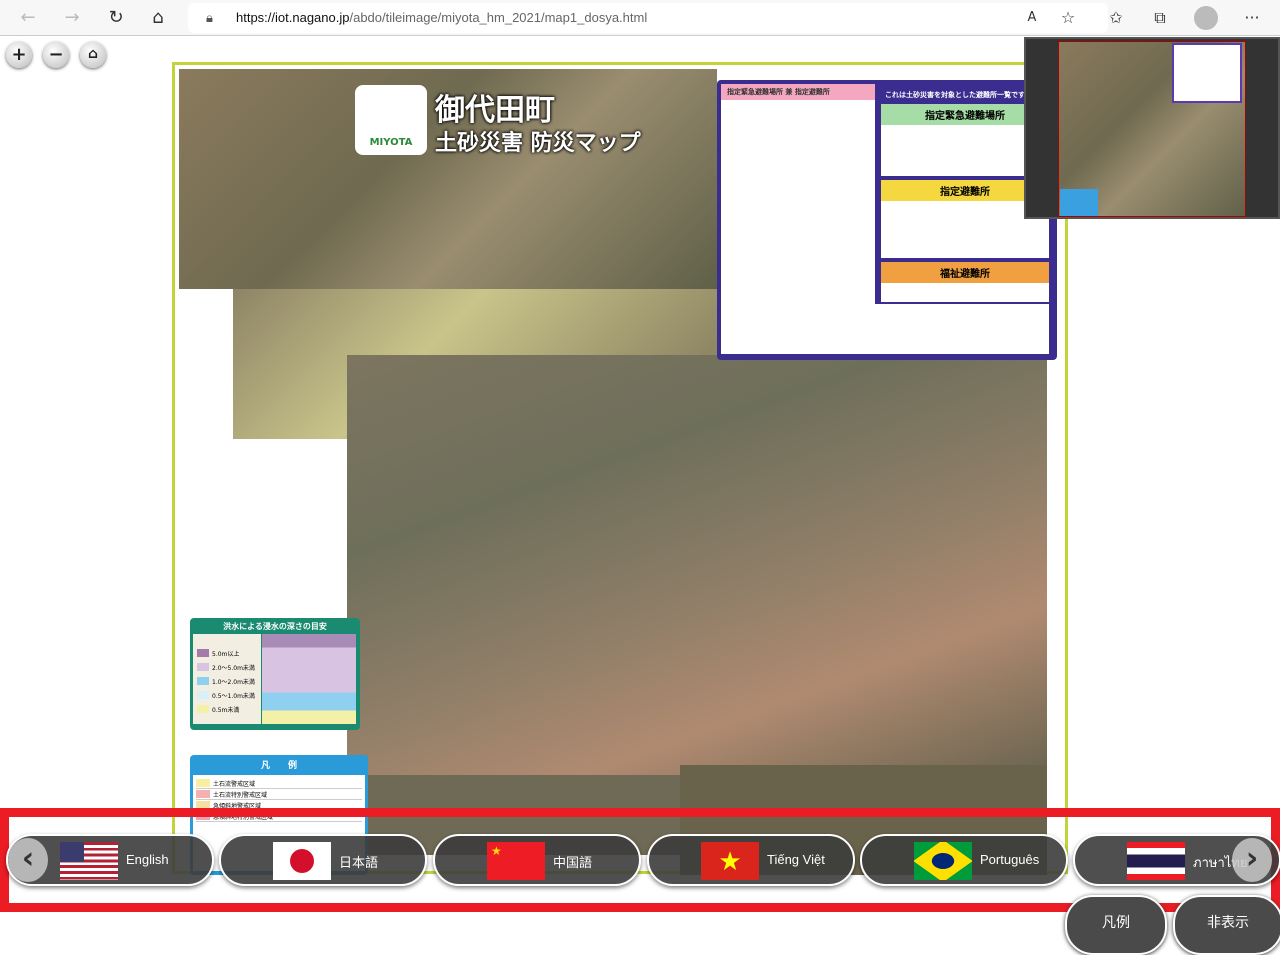 The image size is (1280, 955). I want to click on map-title: 御代田町, so click(495, 110).